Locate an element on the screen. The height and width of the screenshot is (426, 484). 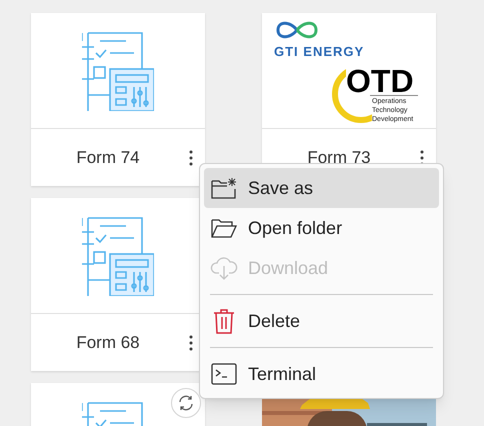
card-title: Form 73 is located at coordinates (339, 157).